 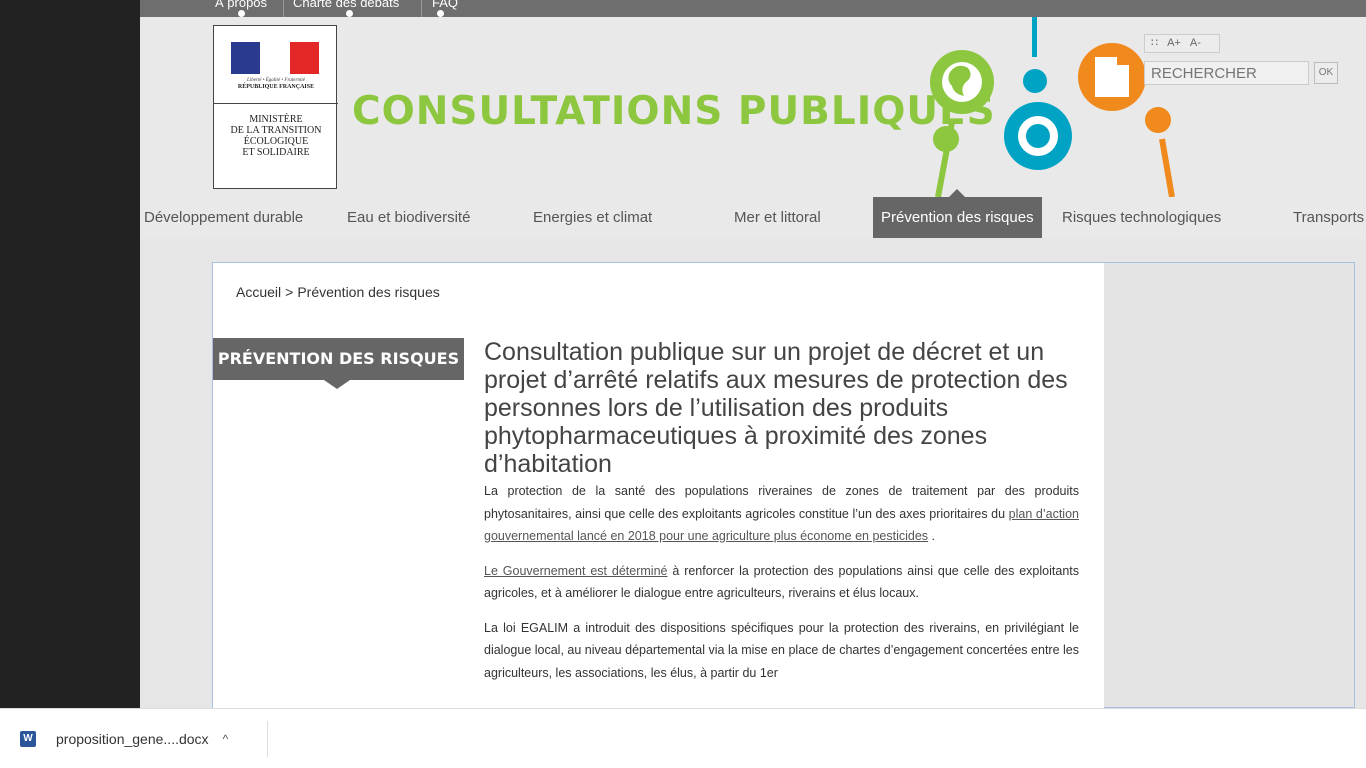 I want to click on nav-item-developpement-durable: Développement durable, so click(x=223, y=217).